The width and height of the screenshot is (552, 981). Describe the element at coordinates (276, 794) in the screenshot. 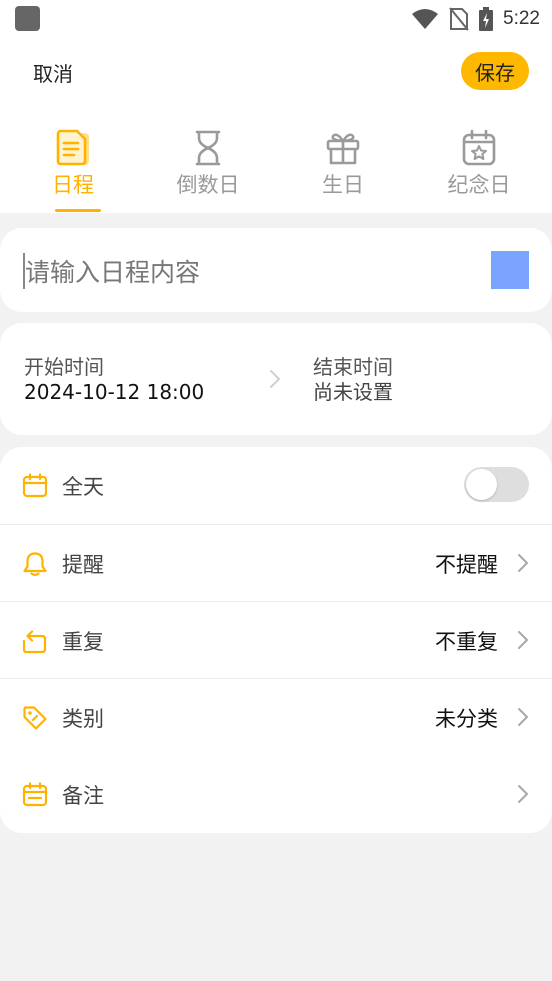

I see `setting-row-note: 备注` at that location.